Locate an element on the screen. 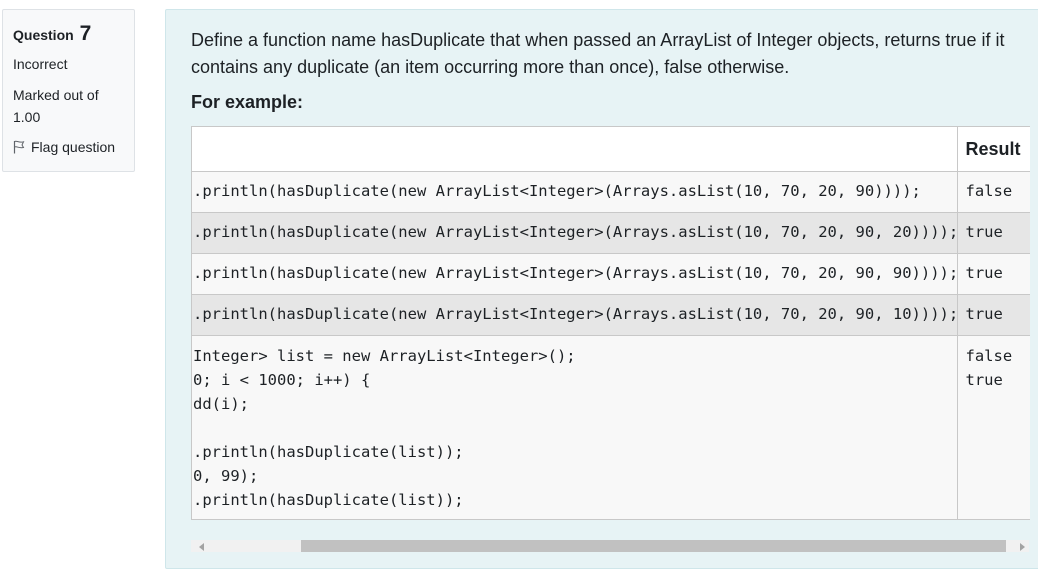 The height and width of the screenshot is (569, 1038). example-heading: For example: is located at coordinates (247, 102).